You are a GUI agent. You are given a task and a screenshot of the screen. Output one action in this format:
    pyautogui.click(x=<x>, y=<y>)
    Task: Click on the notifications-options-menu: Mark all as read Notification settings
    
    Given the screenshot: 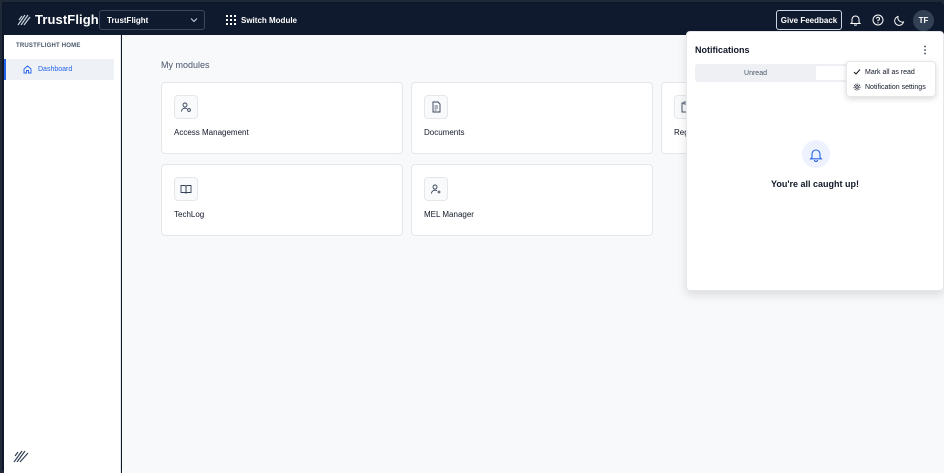 What is the action you would take?
    pyautogui.click(x=891, y=79)
    